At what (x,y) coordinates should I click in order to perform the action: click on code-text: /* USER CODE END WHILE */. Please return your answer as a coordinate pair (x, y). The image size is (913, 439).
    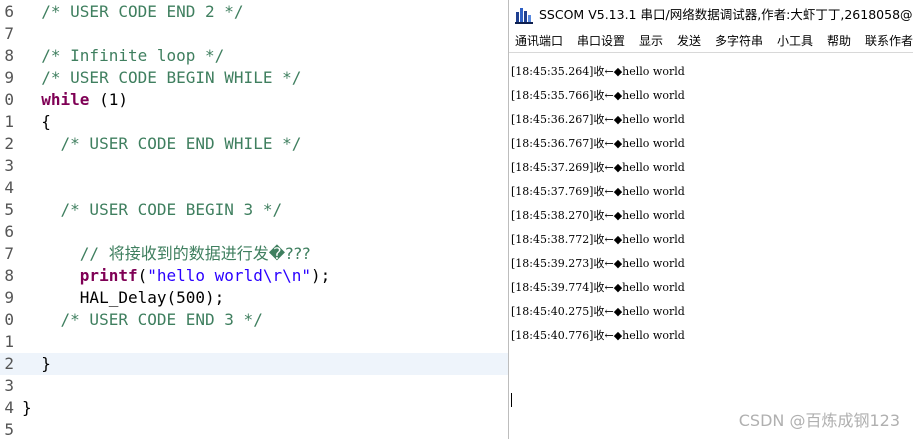
    Looking at the image, I should click on (162, 144).